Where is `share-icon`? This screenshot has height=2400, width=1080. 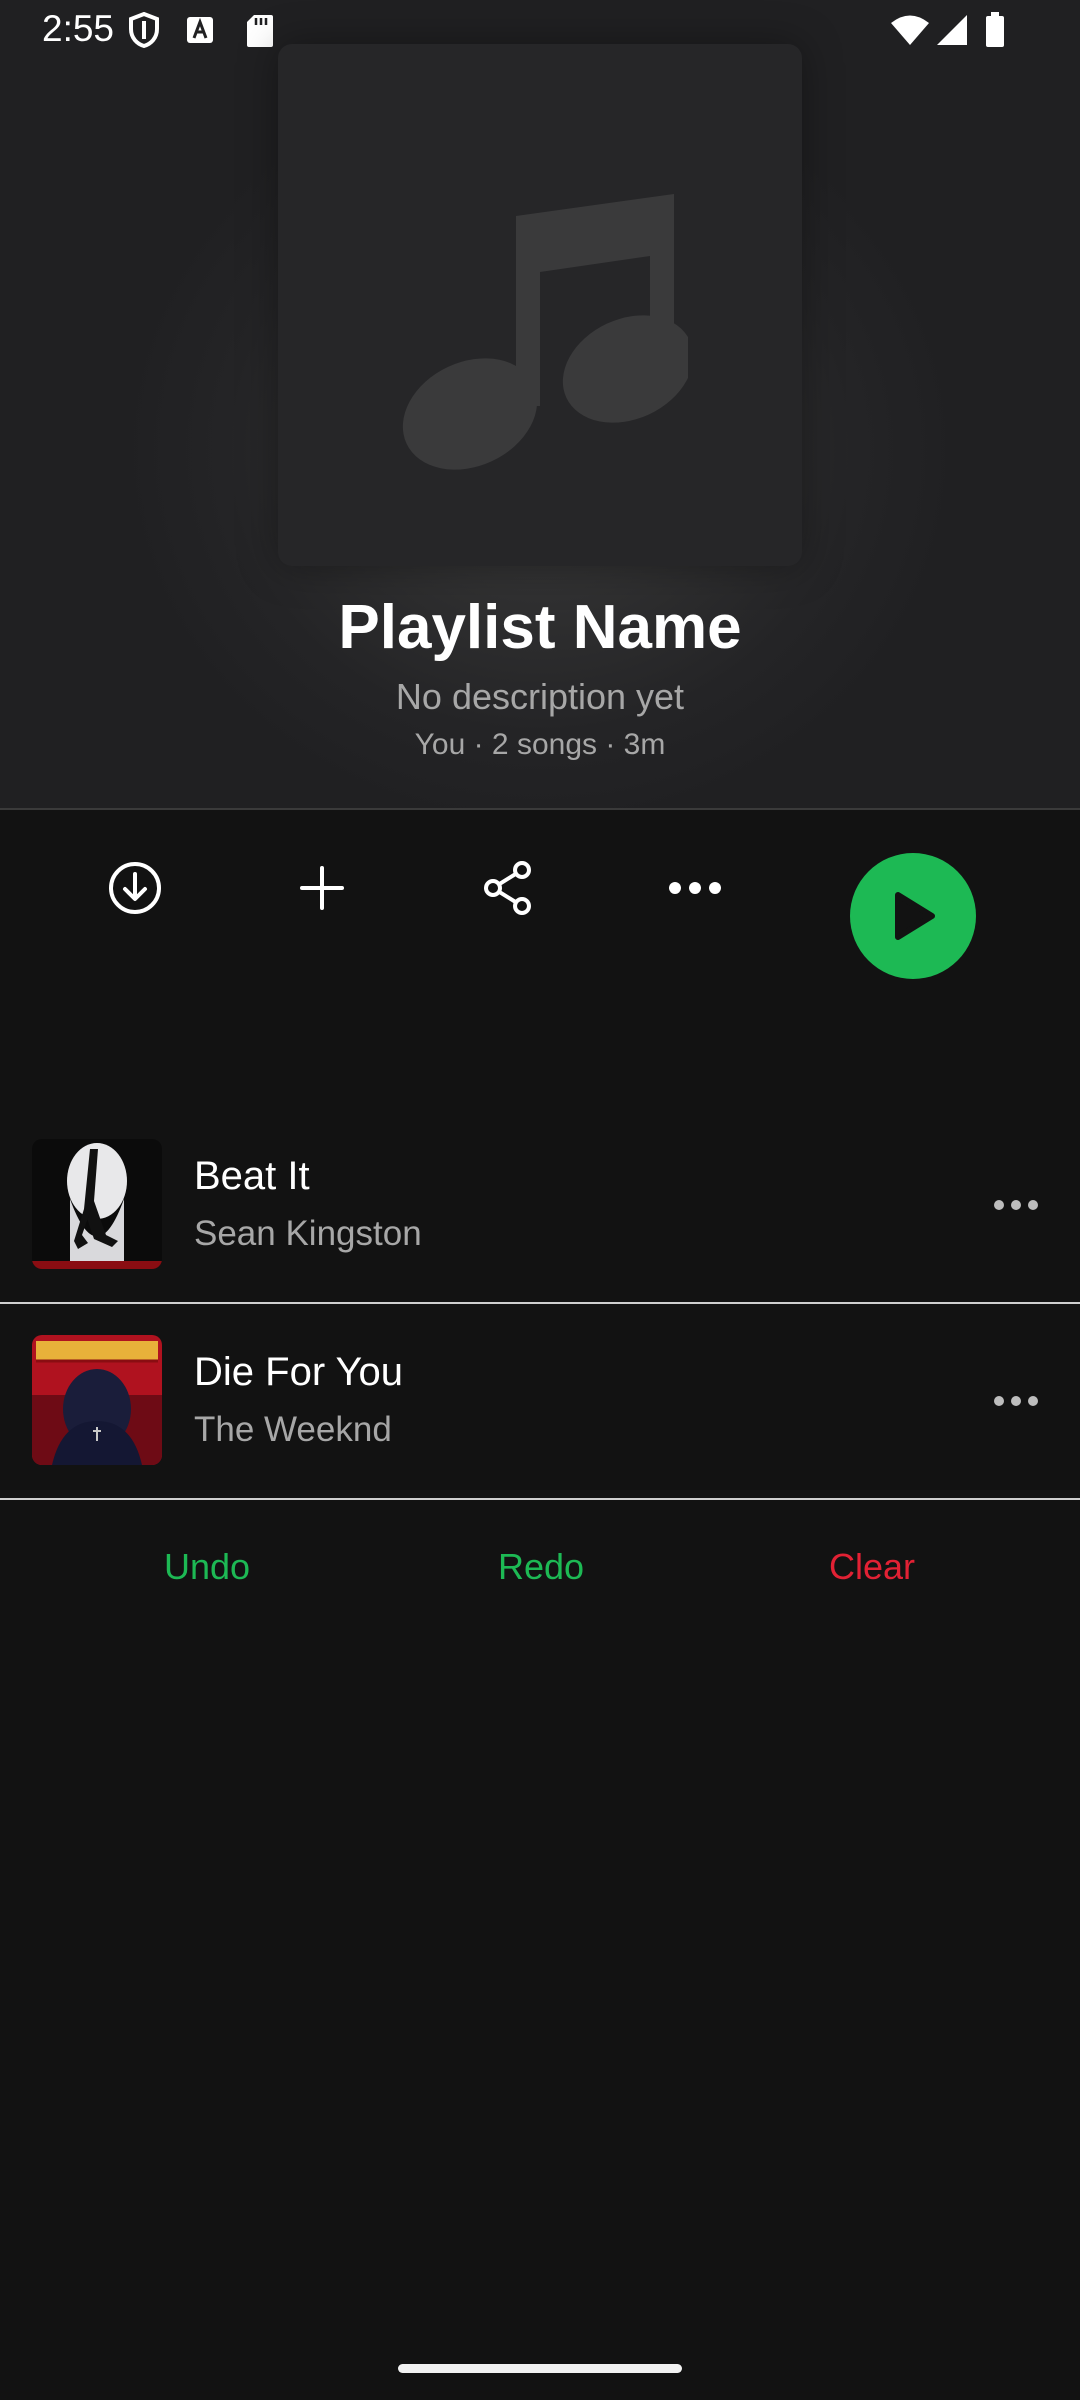 share-icon is located at coordinates (507, 888).